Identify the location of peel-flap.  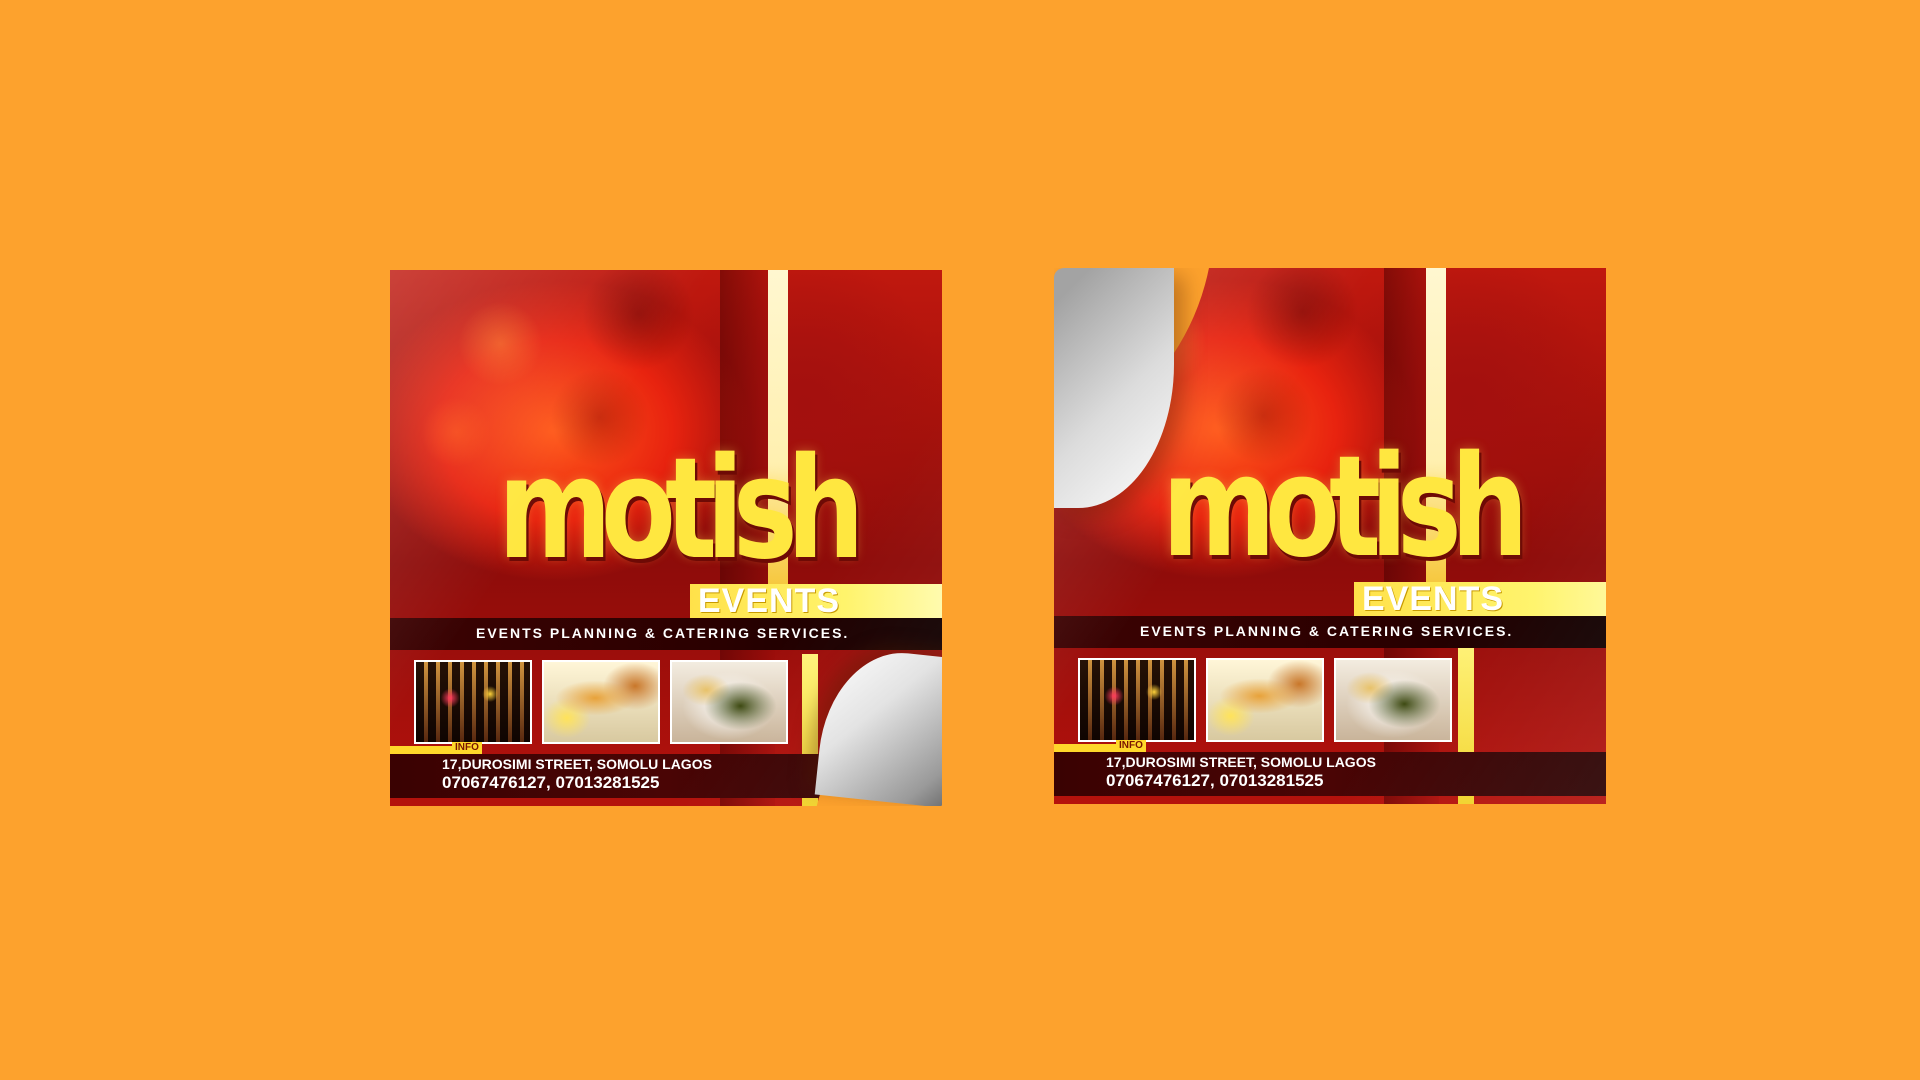
(878, 725).